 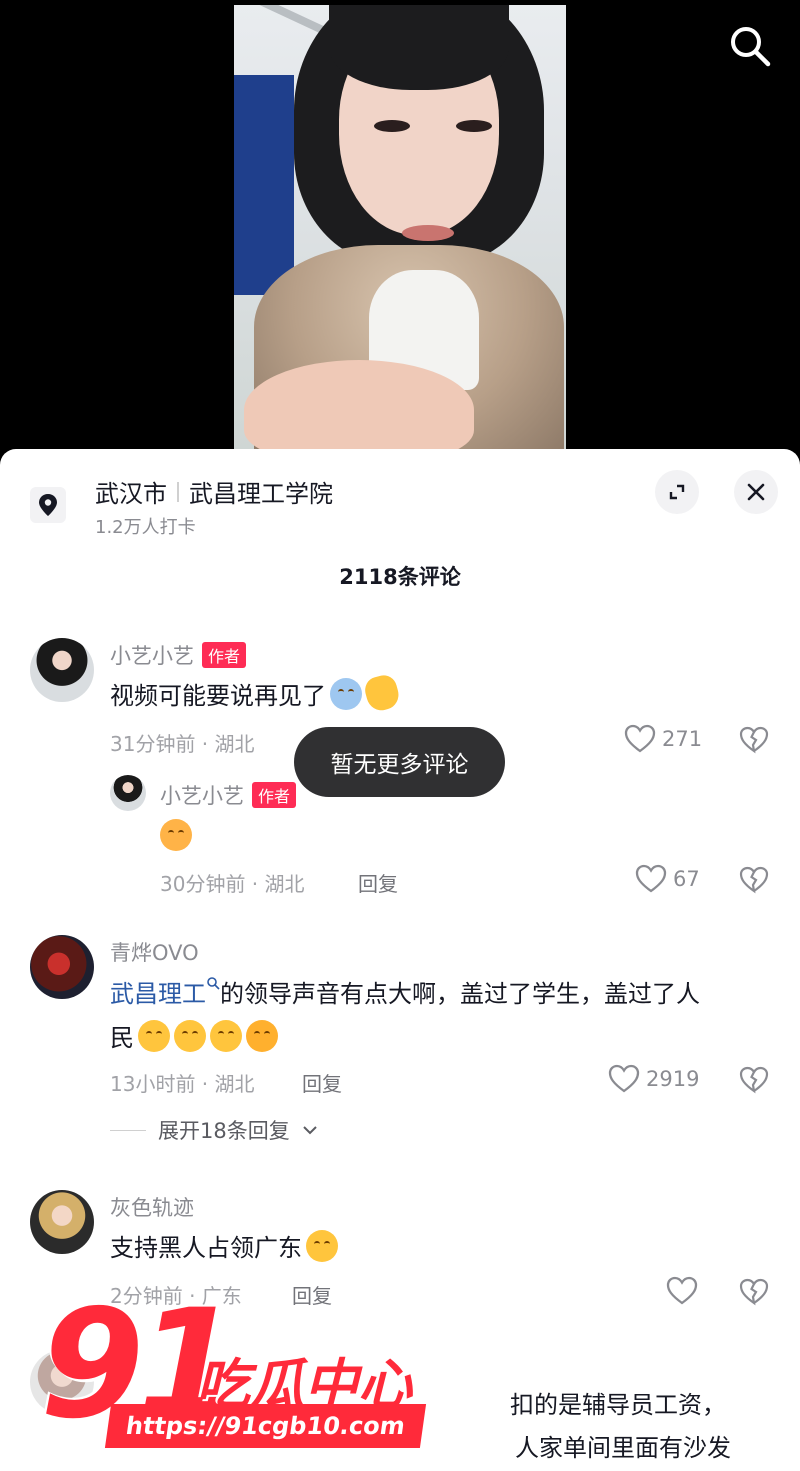 What do you see at coordinates (264, 185) in the screenshot?
I see `video-window-curtain` at bounding box center [264, 185].